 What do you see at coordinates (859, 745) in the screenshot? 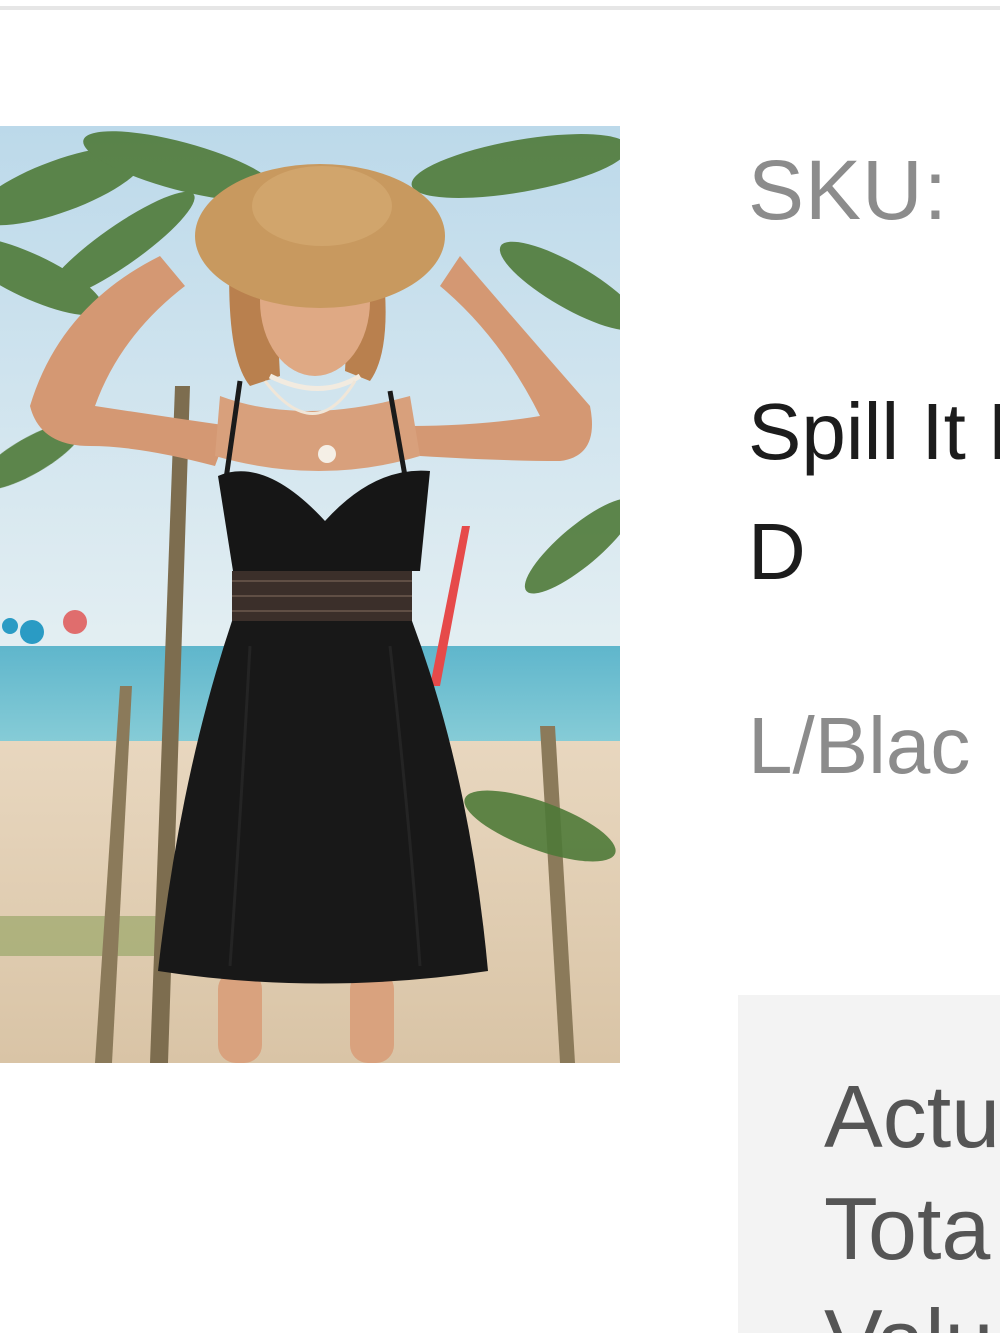
I see `product-variant: L/Blac` at bounding box center [859, 745].